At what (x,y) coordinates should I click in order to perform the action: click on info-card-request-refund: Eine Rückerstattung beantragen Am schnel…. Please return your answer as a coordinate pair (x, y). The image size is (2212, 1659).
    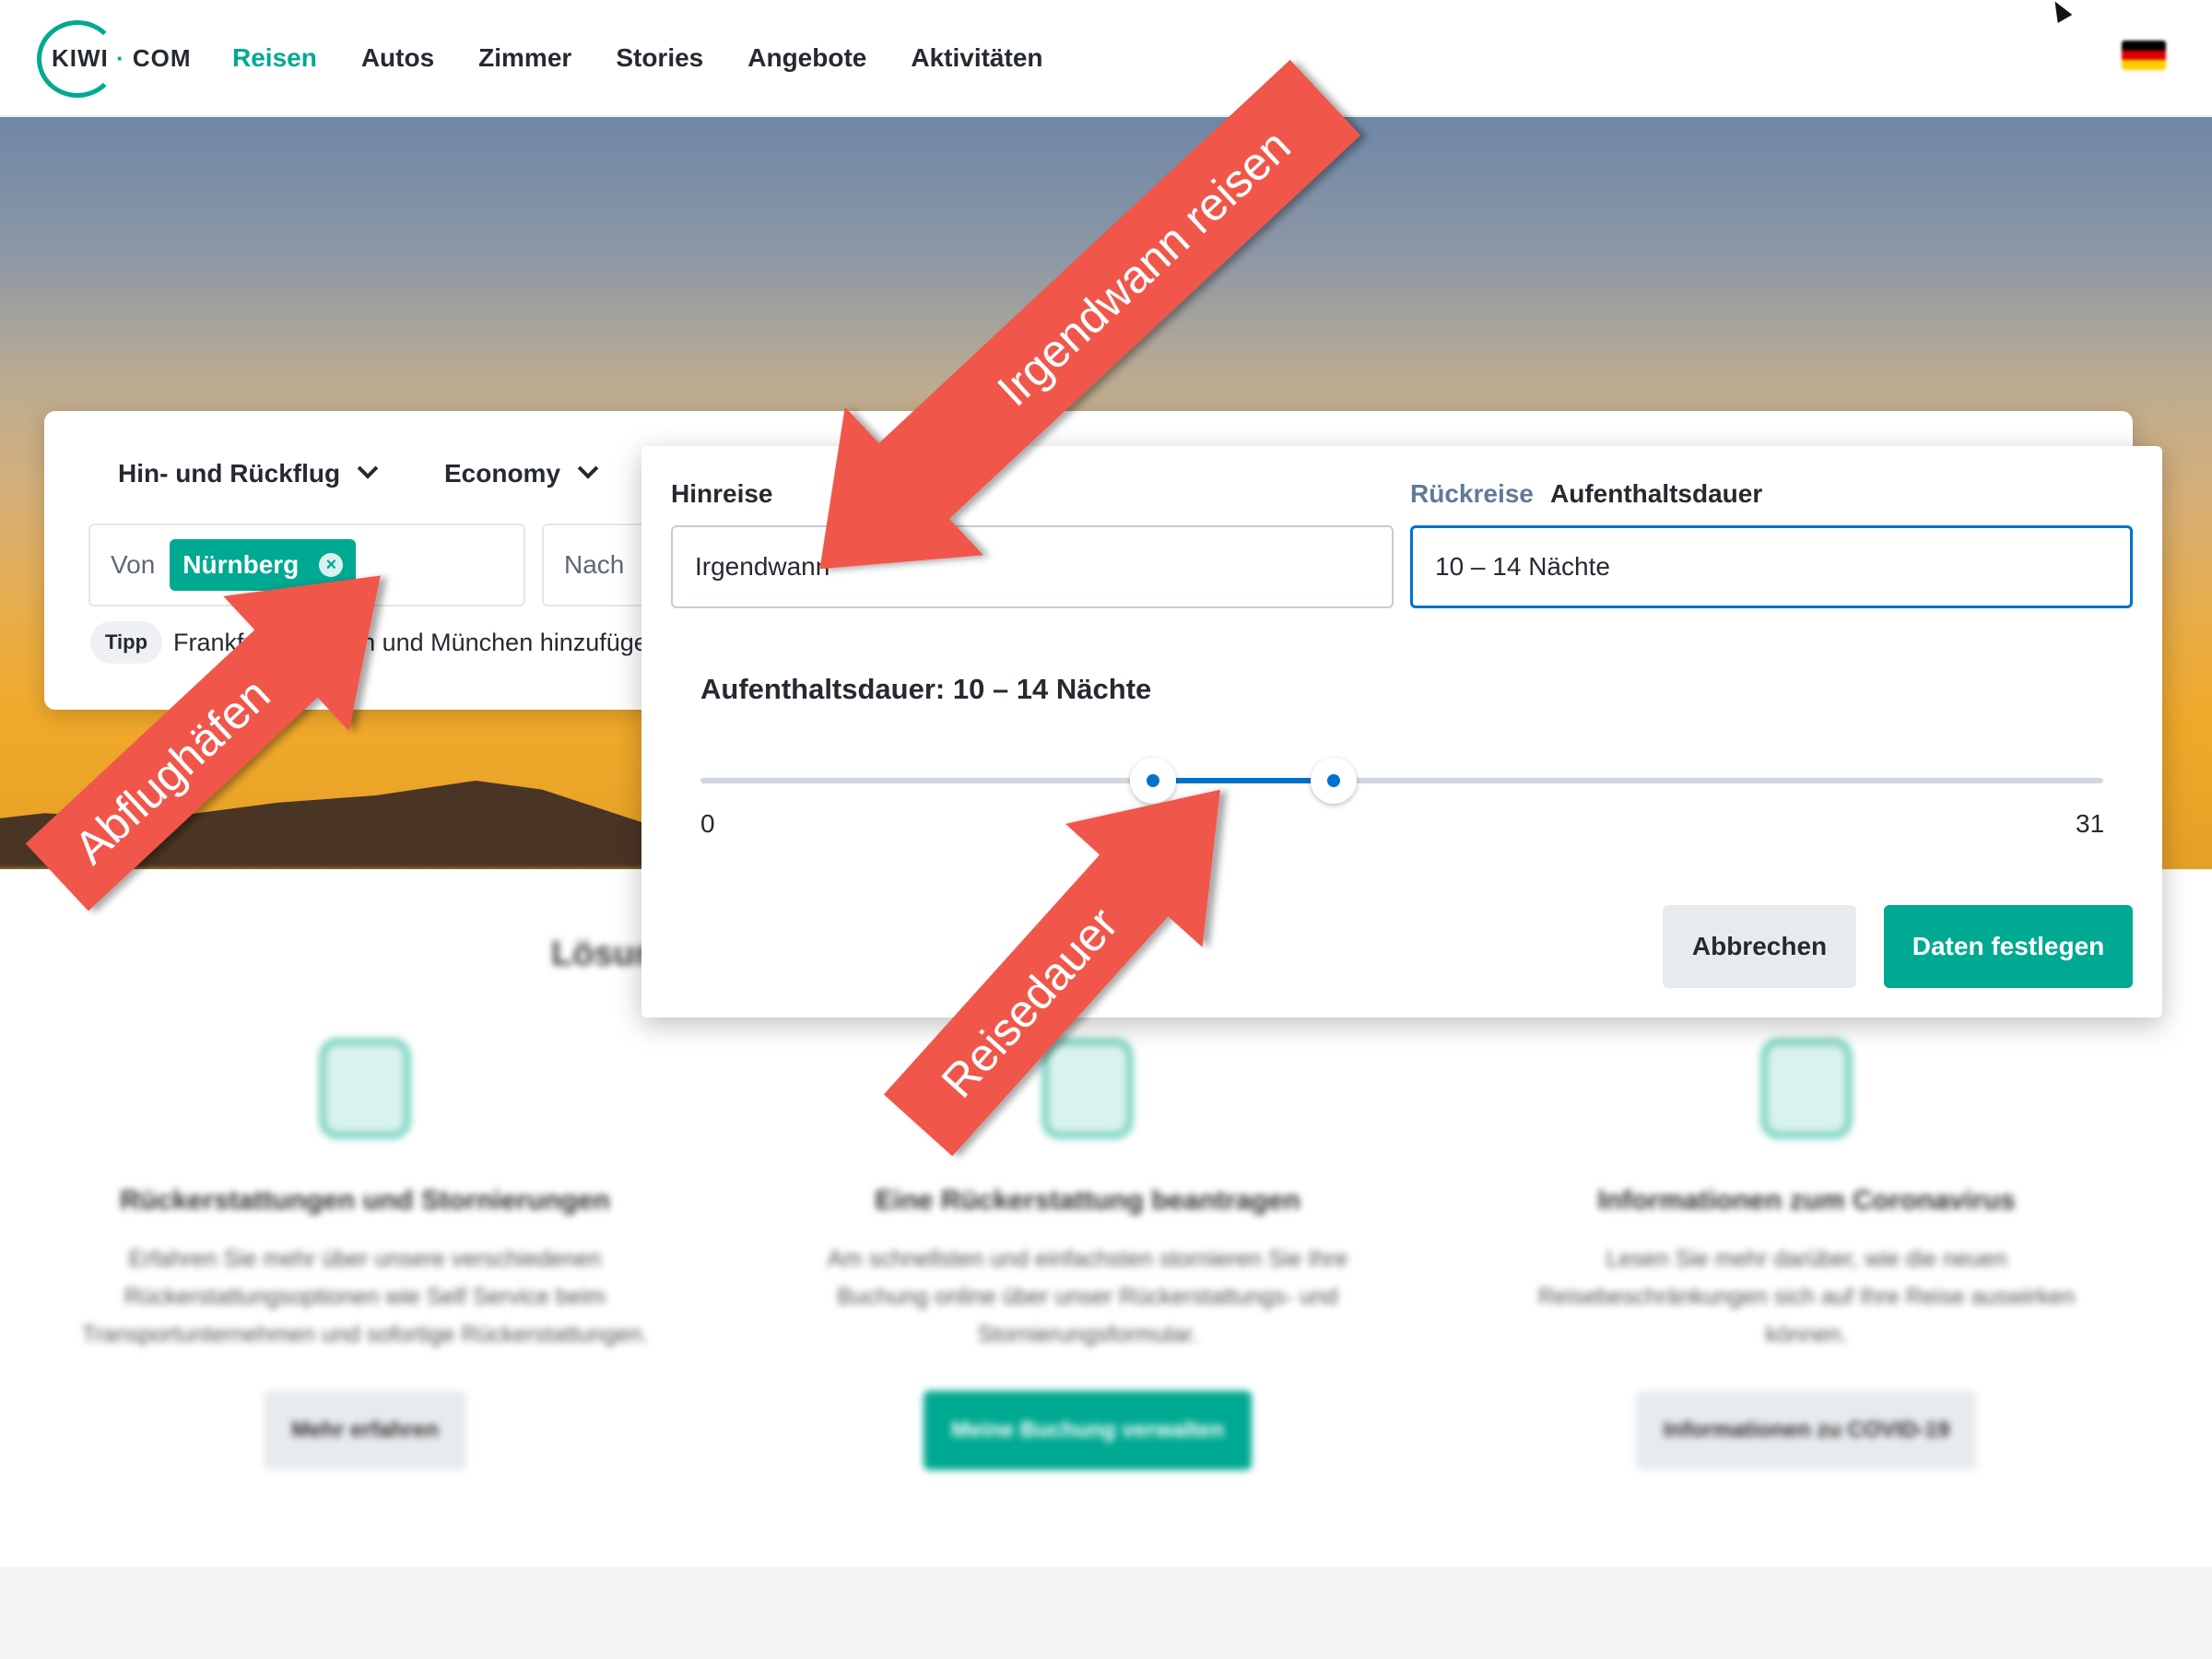
    Looking at the image, I should click on (1087, 1254).